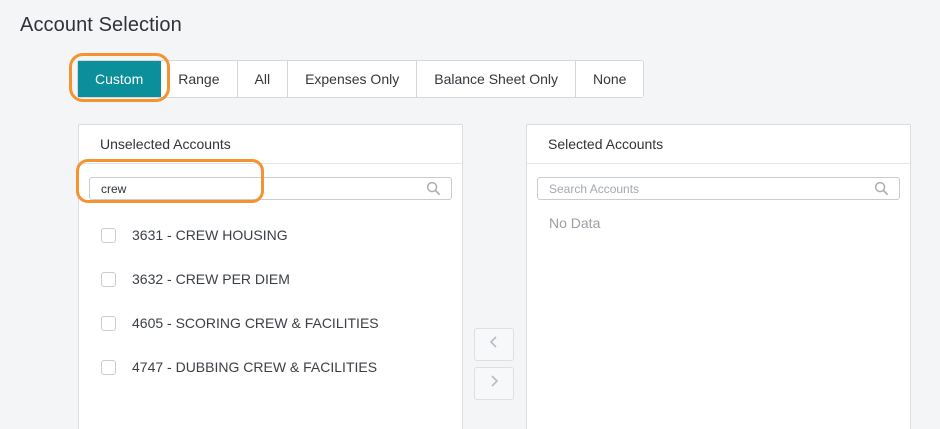  I want to click on account-label: 4747 - DUBBING CREW & FACILITIES, so click(255, 367).